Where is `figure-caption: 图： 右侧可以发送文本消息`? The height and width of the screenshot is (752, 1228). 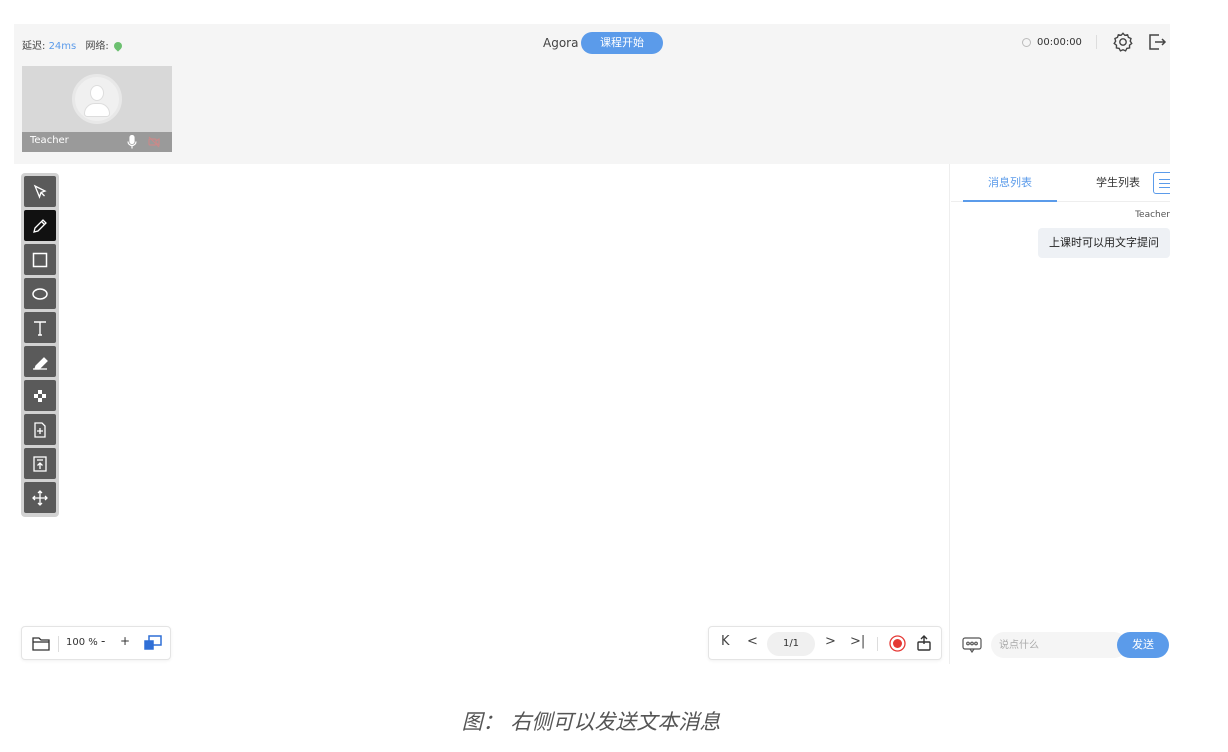 figure-caption: 图： 右侧可以发送文本消息 is located at coordinates (591, 722).